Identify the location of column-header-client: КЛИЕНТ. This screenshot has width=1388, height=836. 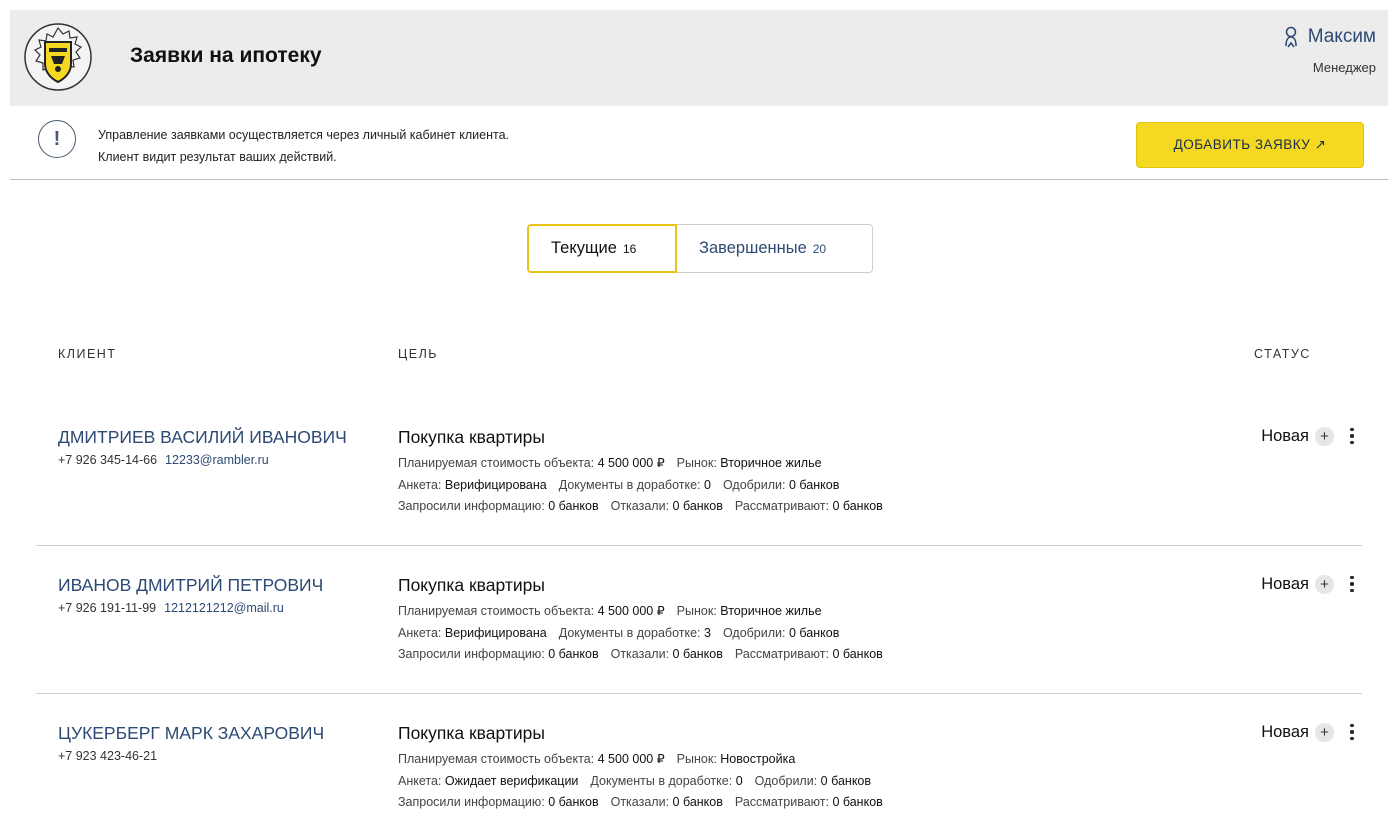
(87, 354).